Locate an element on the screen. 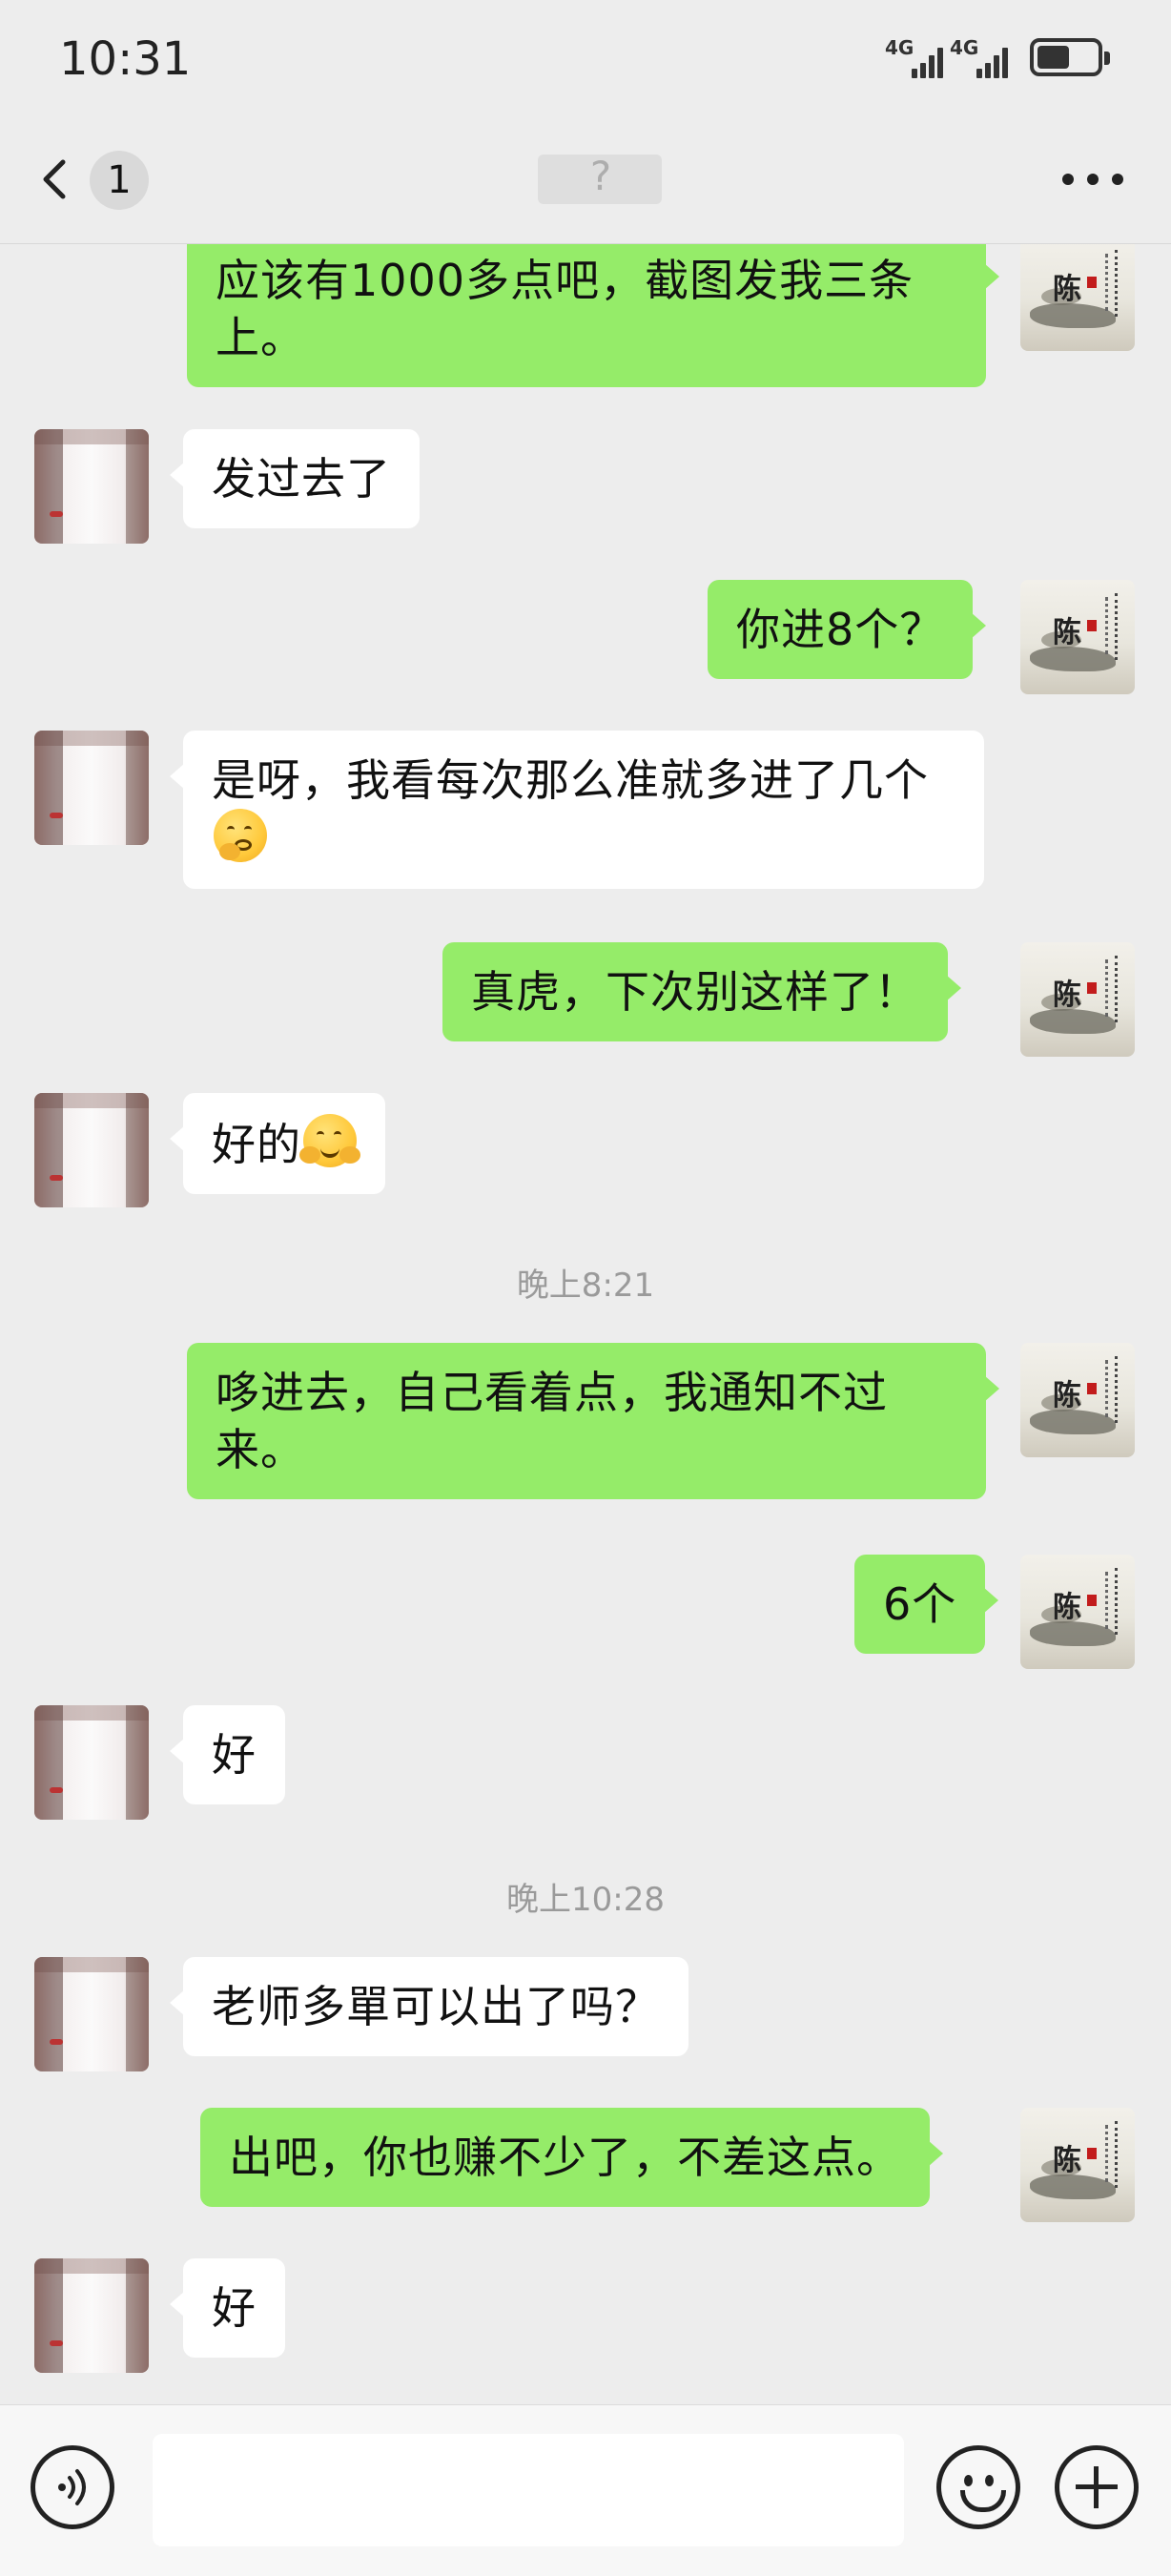  status-time: 10:31 is located at coordinates (125, 59).